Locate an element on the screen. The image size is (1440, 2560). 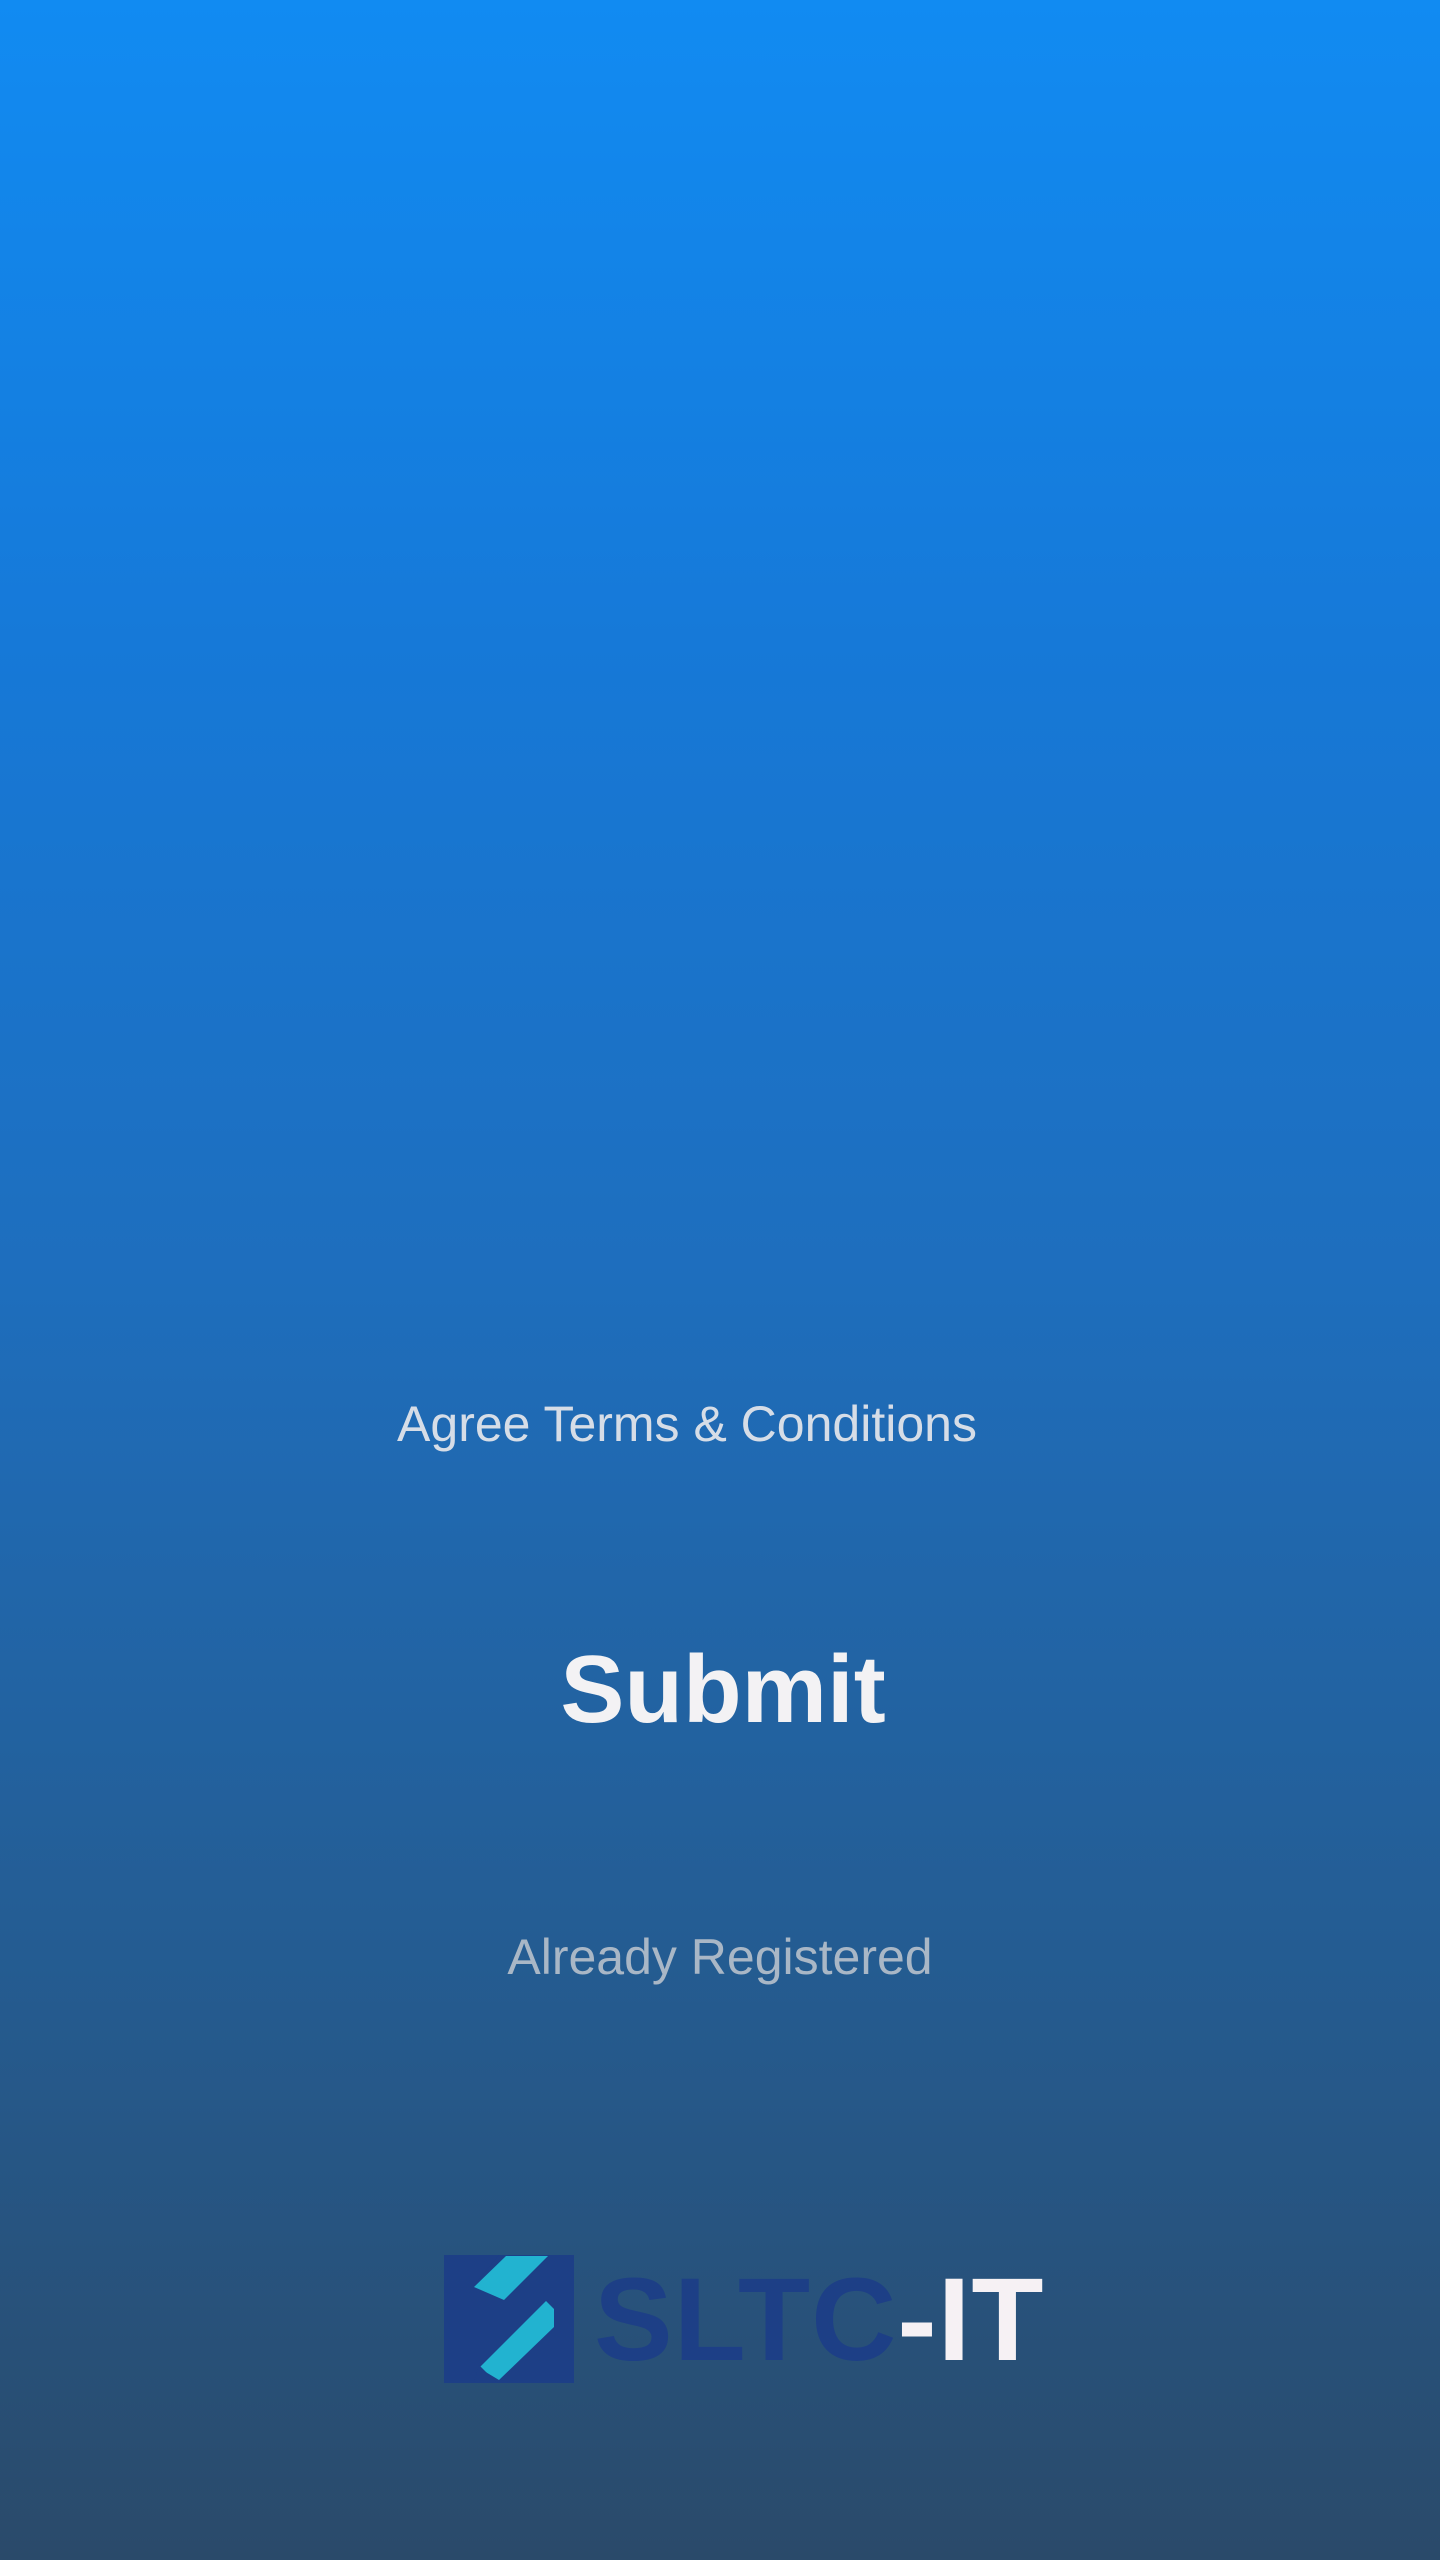
sltc-logo-icon is located at coordinates (509, 2319).